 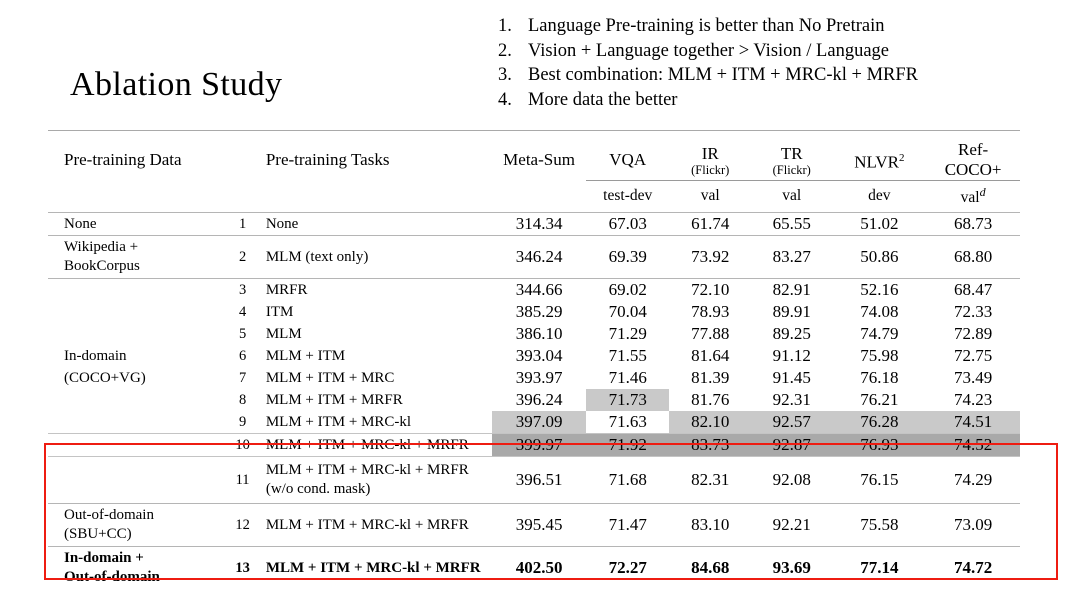 What do you see at coordinates (505, 26) in the screenshot?
I see `list-item-number: 1.` at bounding box center [505, 26].